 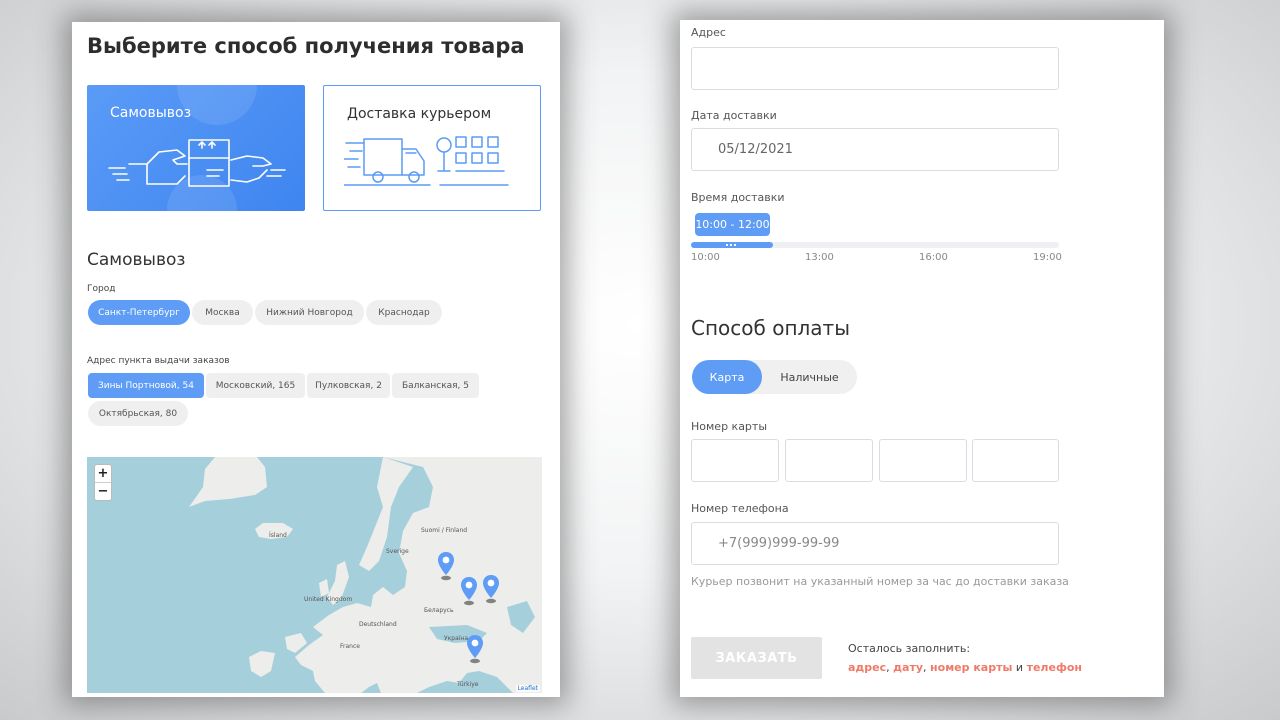 I want to click on courier-method-label: Доставка курьером, so click(x=419, y=114).